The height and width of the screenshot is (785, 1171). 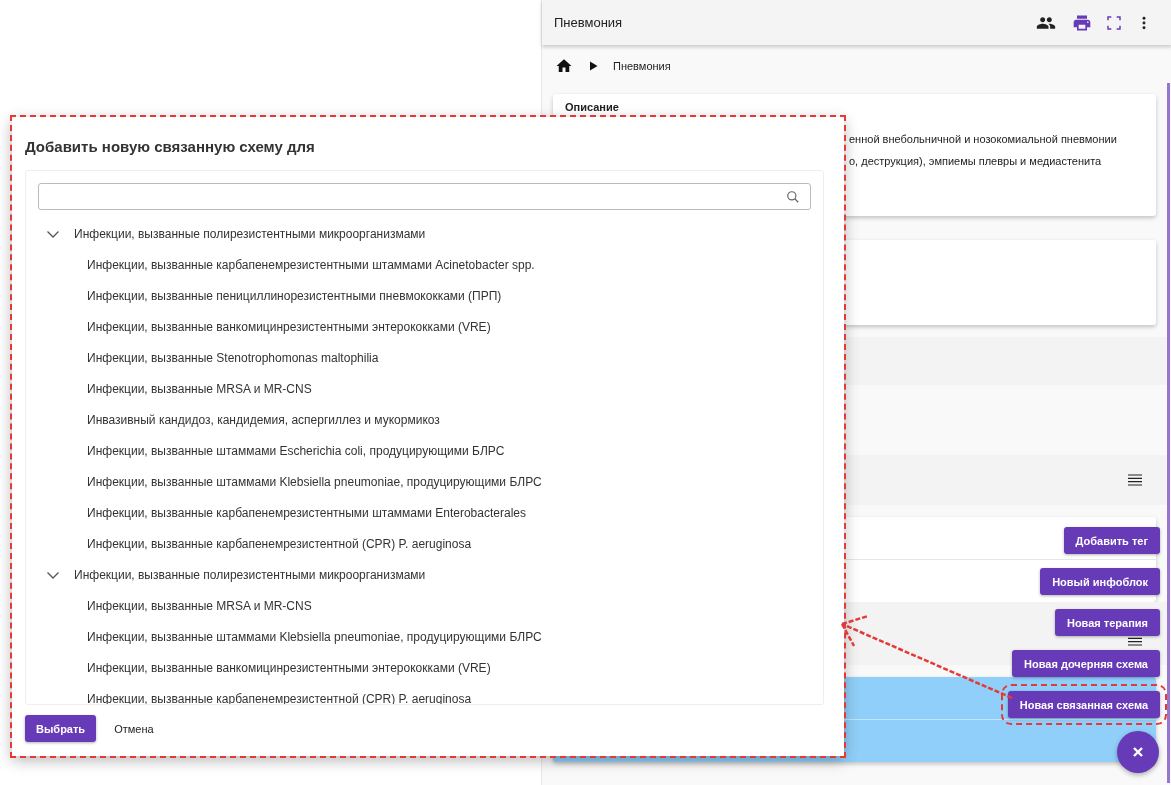 What do you see at coordinates (793, 196) in the screenshot?
I see `search-icon` at bounding box center [793, 196].